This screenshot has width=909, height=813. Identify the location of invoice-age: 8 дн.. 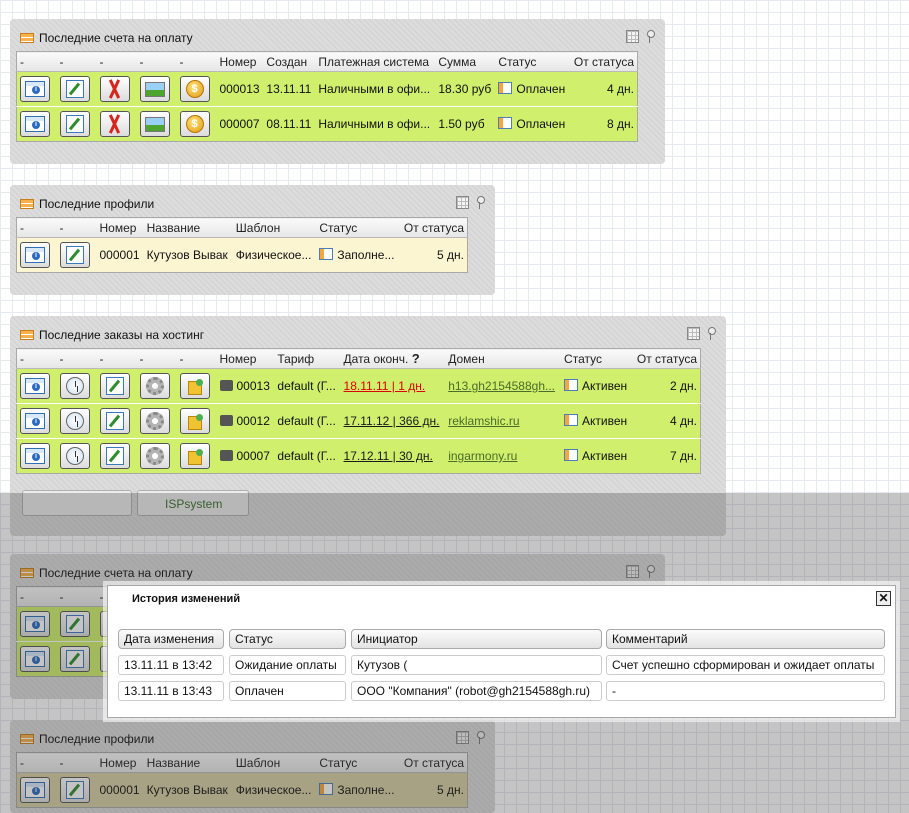
(603, 124).